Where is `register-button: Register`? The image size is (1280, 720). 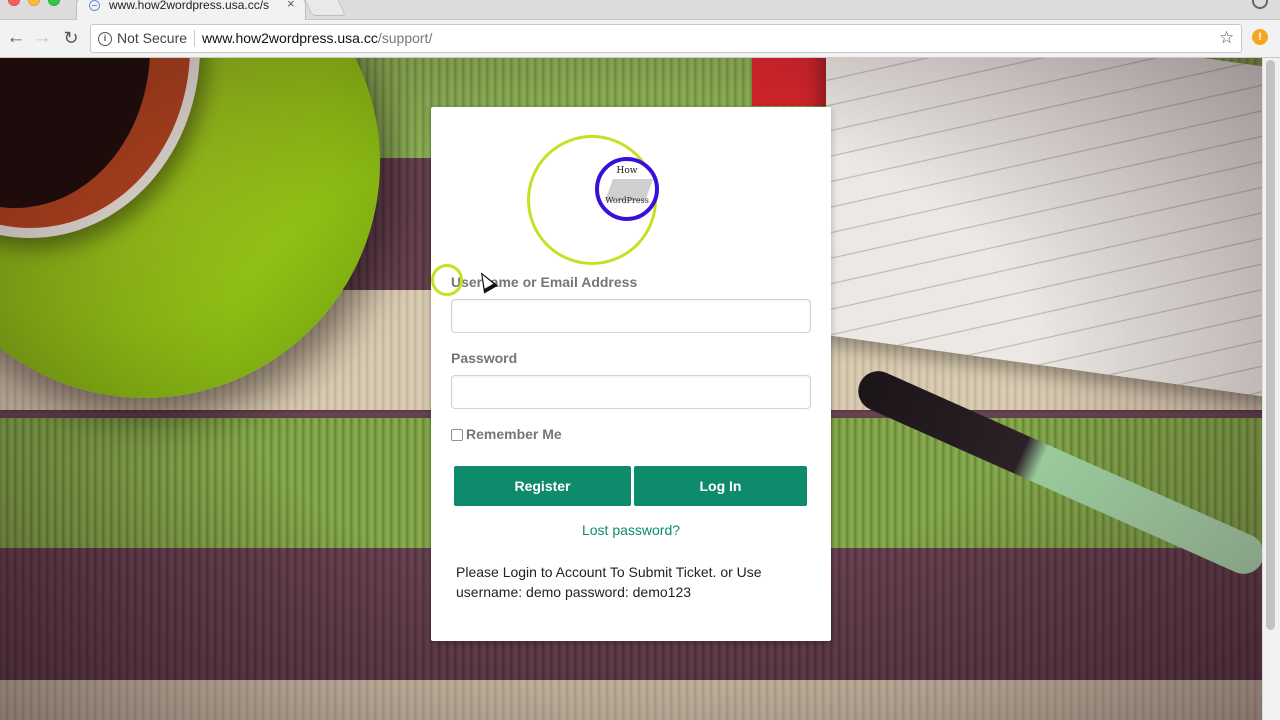
register-button: Register is located at coordinates (542, 486).